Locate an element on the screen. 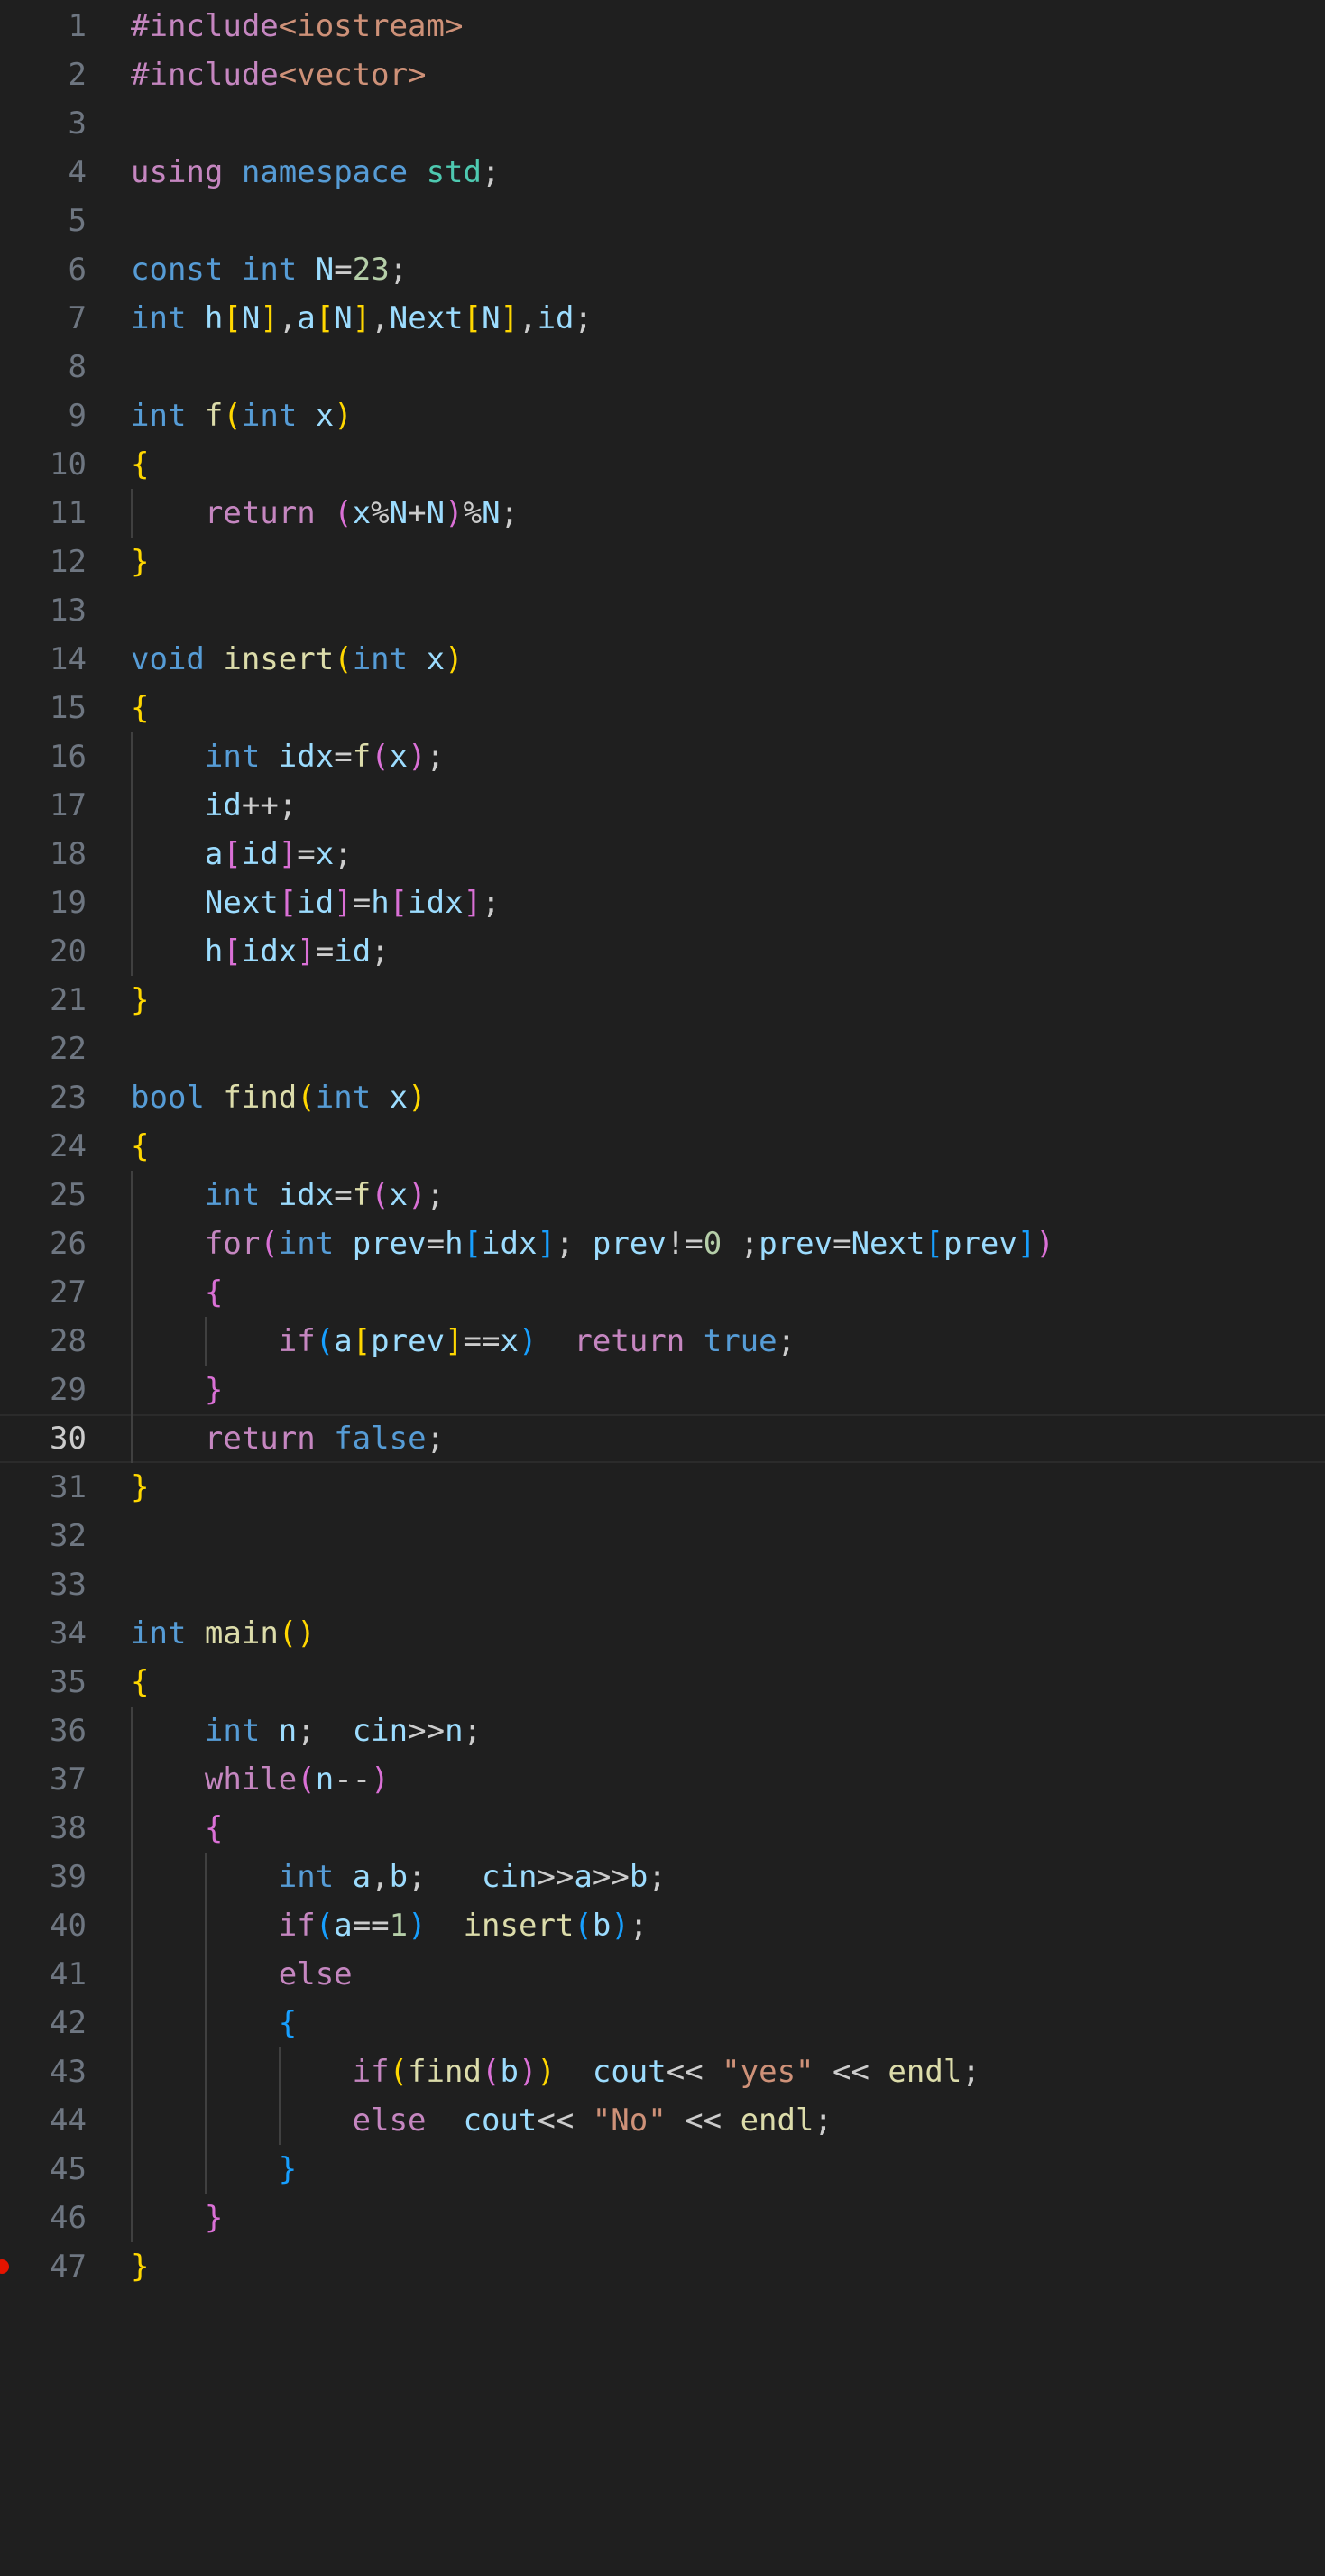  line-number: 34 is located at coordinates (44, 1633).